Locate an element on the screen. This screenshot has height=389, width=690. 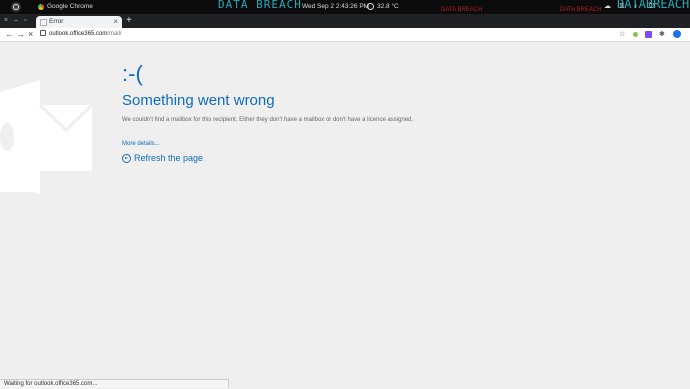
active-app-indicator: Google Chrome is located at coordinates (65, 6).